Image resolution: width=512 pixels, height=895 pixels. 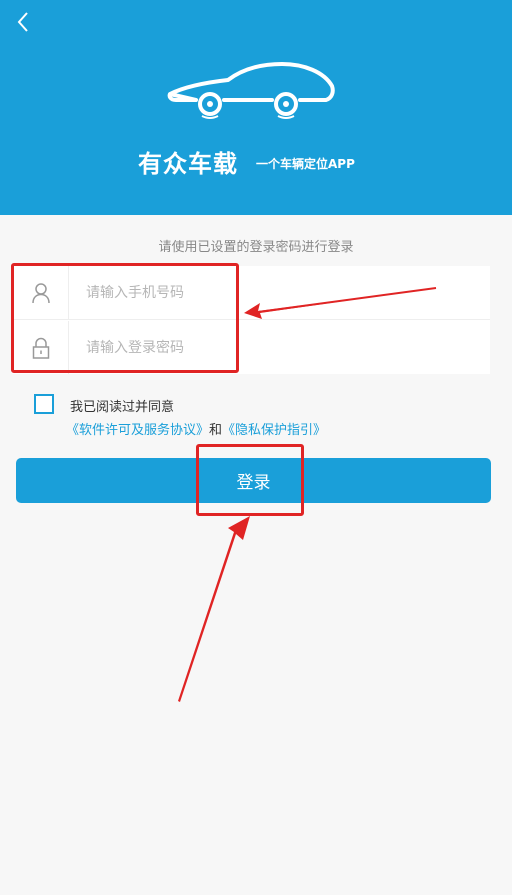 I want to click on license-agreement-link: 《软件许可及服务协议》, so click(x=137, y=430).